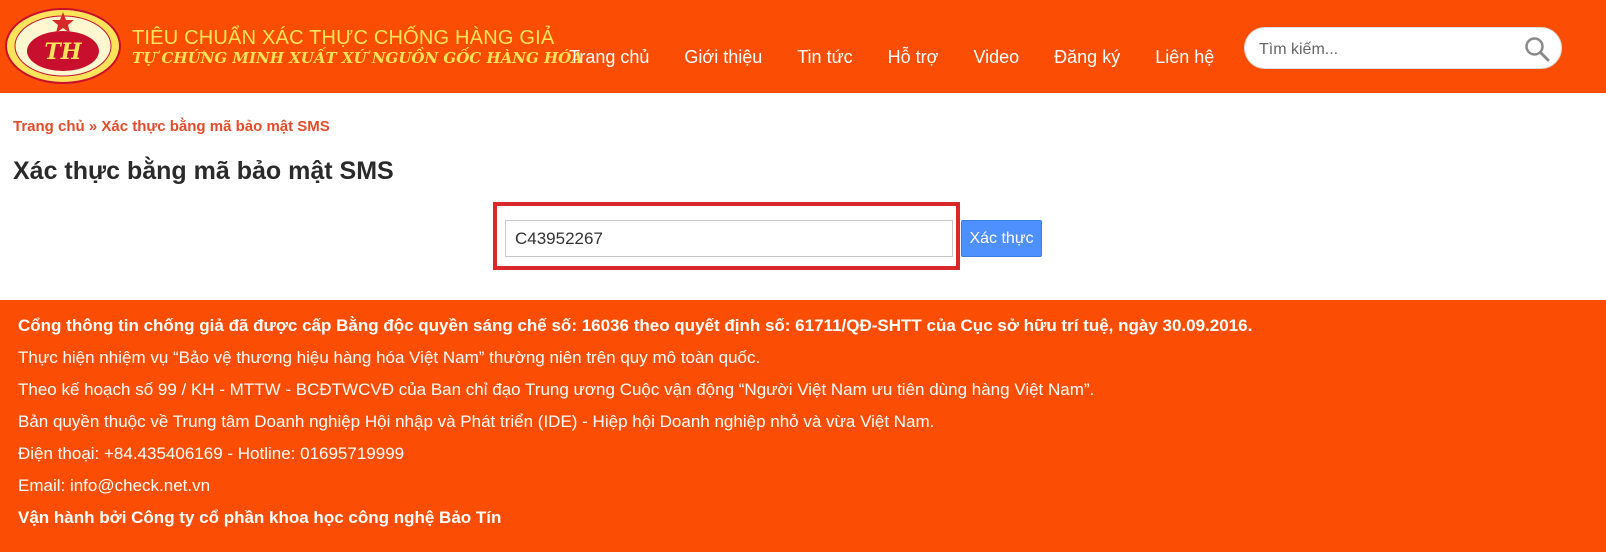 The height and width of the screenshot is (552, 1606). Describe the element at coordinates (343, 38) in the screenshot. I see `site-title-line1: TIÊU CHUẨN XÁC THỰC CHỐNG HÀNG GIẢ` at that location.